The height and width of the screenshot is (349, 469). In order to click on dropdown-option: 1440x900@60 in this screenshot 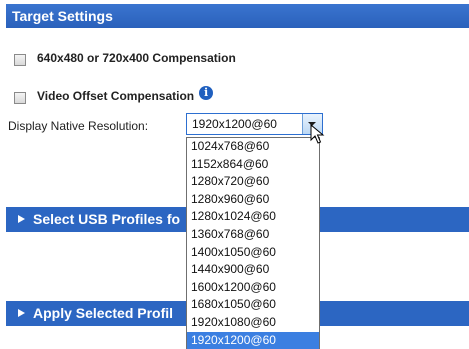, I will do `click(253, 270)`.